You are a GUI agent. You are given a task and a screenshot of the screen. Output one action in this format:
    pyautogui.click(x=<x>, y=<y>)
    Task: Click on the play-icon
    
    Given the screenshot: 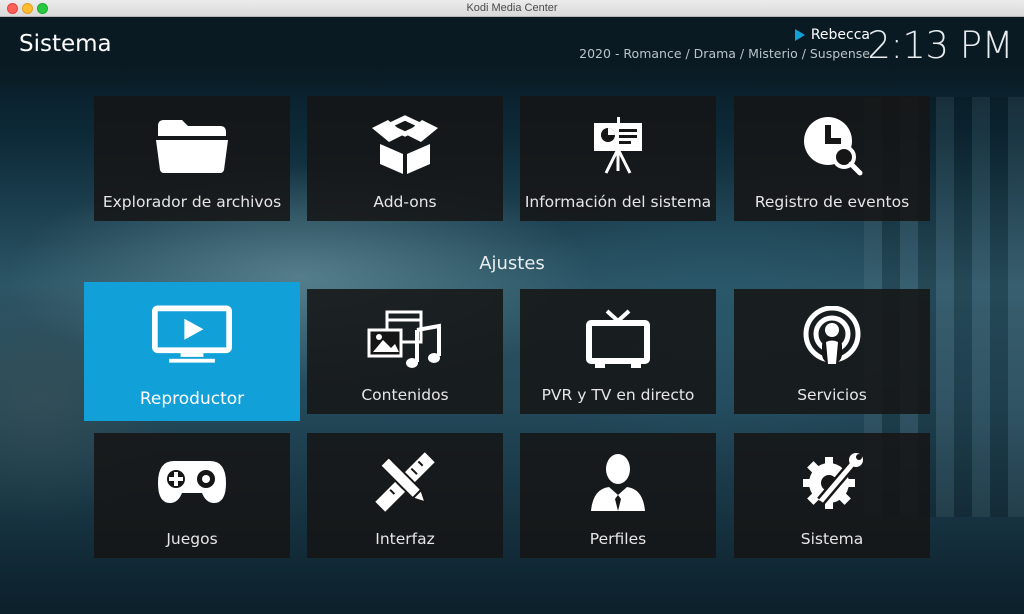 What is the action you would take?
    pyautogui.click(x=799, y=35)
    